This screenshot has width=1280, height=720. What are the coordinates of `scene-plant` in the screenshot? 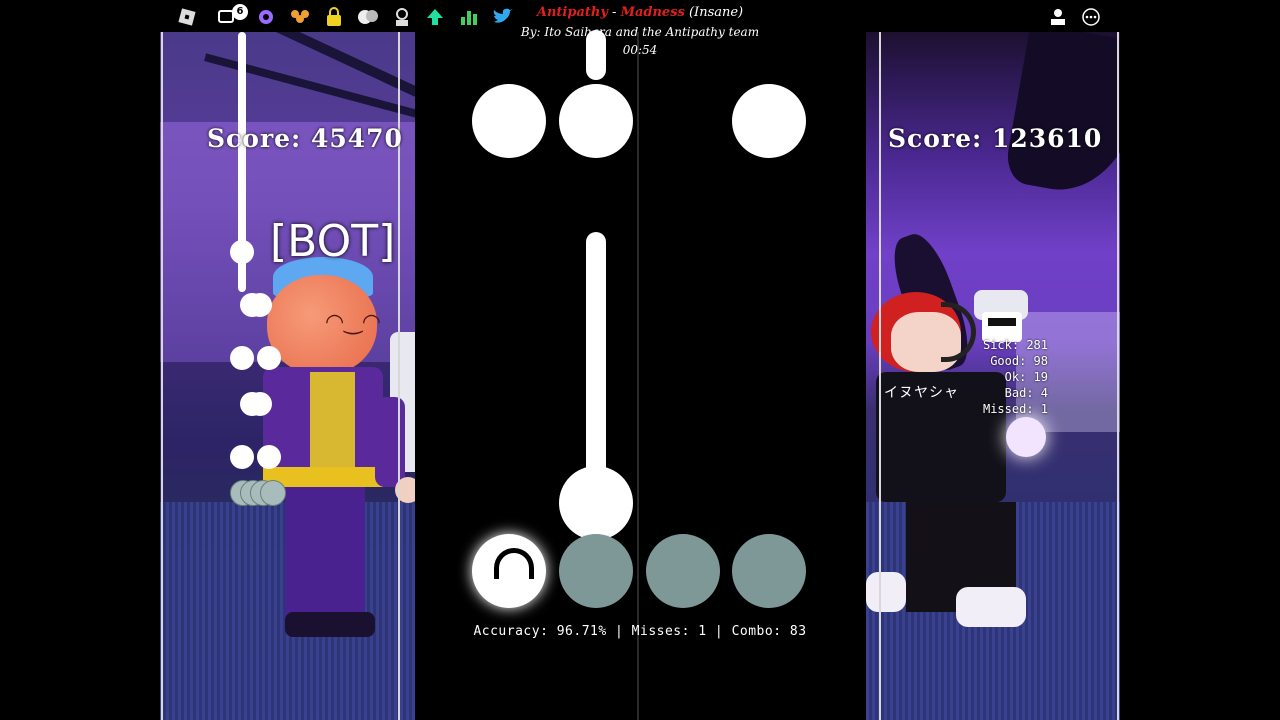 It's located at (1061, 117).